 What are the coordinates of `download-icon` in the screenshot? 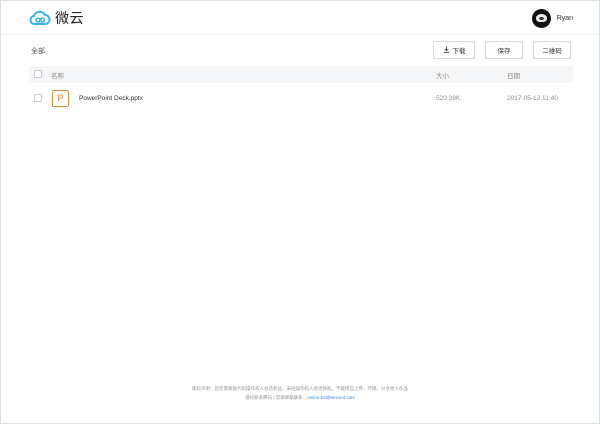 It's located at (446, 50).